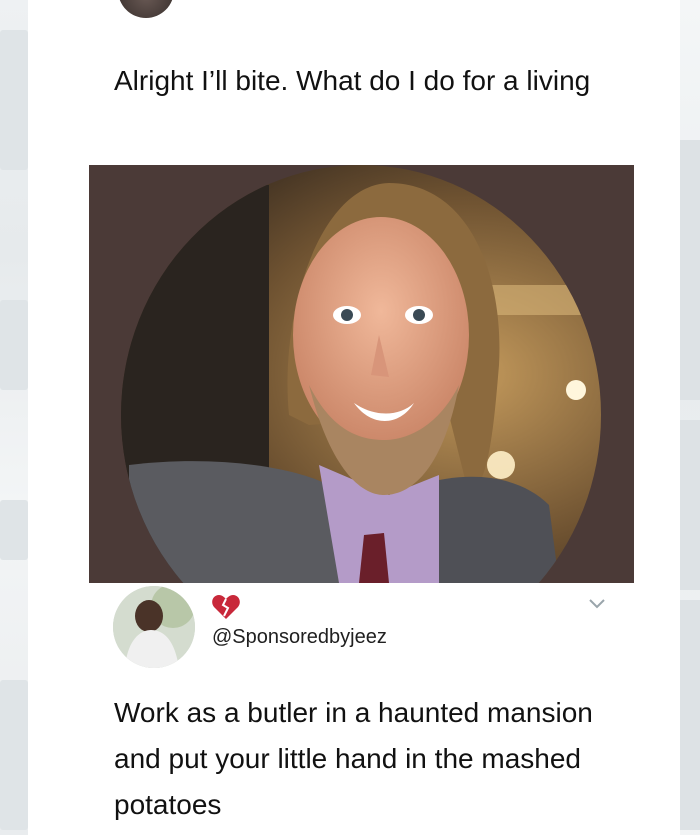 The height and width of the screenshot is (835, 700). I want to click on broken-heart-icon, so click(226, 607).